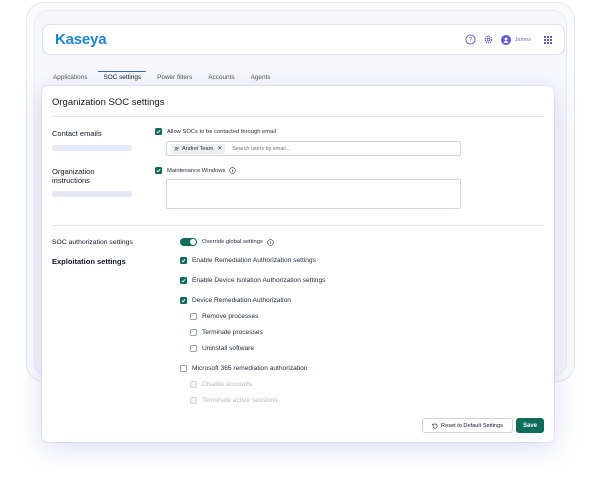  Describe the element at coordinates (108, 102) in the screenshot. I see `page-title: Organization SOC settings` at that location.